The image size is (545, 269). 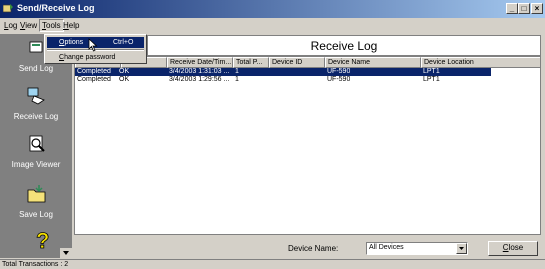 I want to click on menu-item-change-password: Change password, so click(x=95, y=57).